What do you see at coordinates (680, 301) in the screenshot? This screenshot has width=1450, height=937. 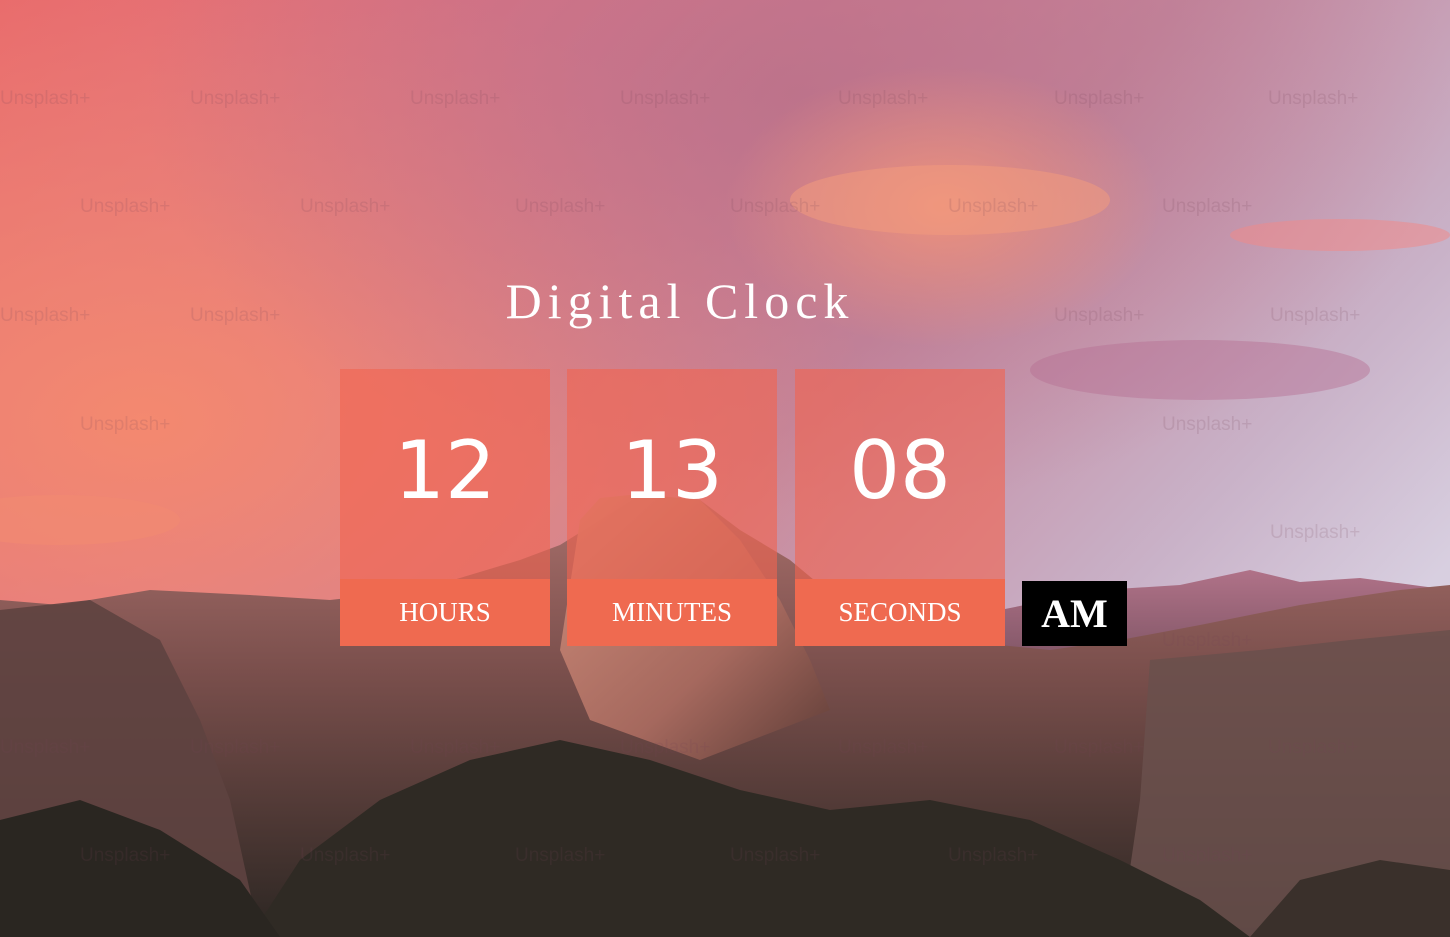 I see `page-title: Digital Clock` at bounding box center [680, 301].